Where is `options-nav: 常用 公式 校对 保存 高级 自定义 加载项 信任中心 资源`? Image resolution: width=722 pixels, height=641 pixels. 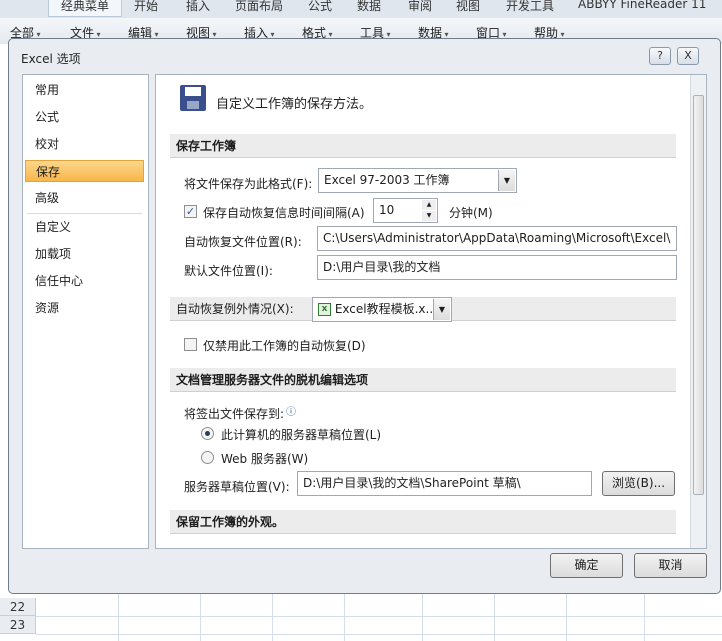 options-nav: 常用 公式 校对 保存 高级 自定义 加载项 信任中心 资源 is located at coordinates (85, 311).